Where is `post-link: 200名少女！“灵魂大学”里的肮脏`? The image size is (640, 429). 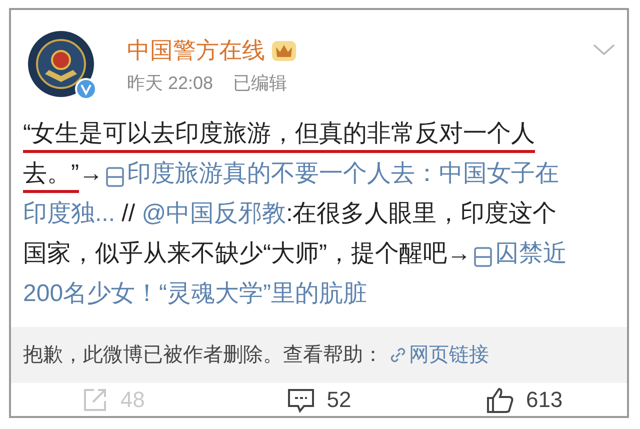 post-link: 200名少女！“灵魂大学”里的肮脏 is located at coordinates (195, 296).